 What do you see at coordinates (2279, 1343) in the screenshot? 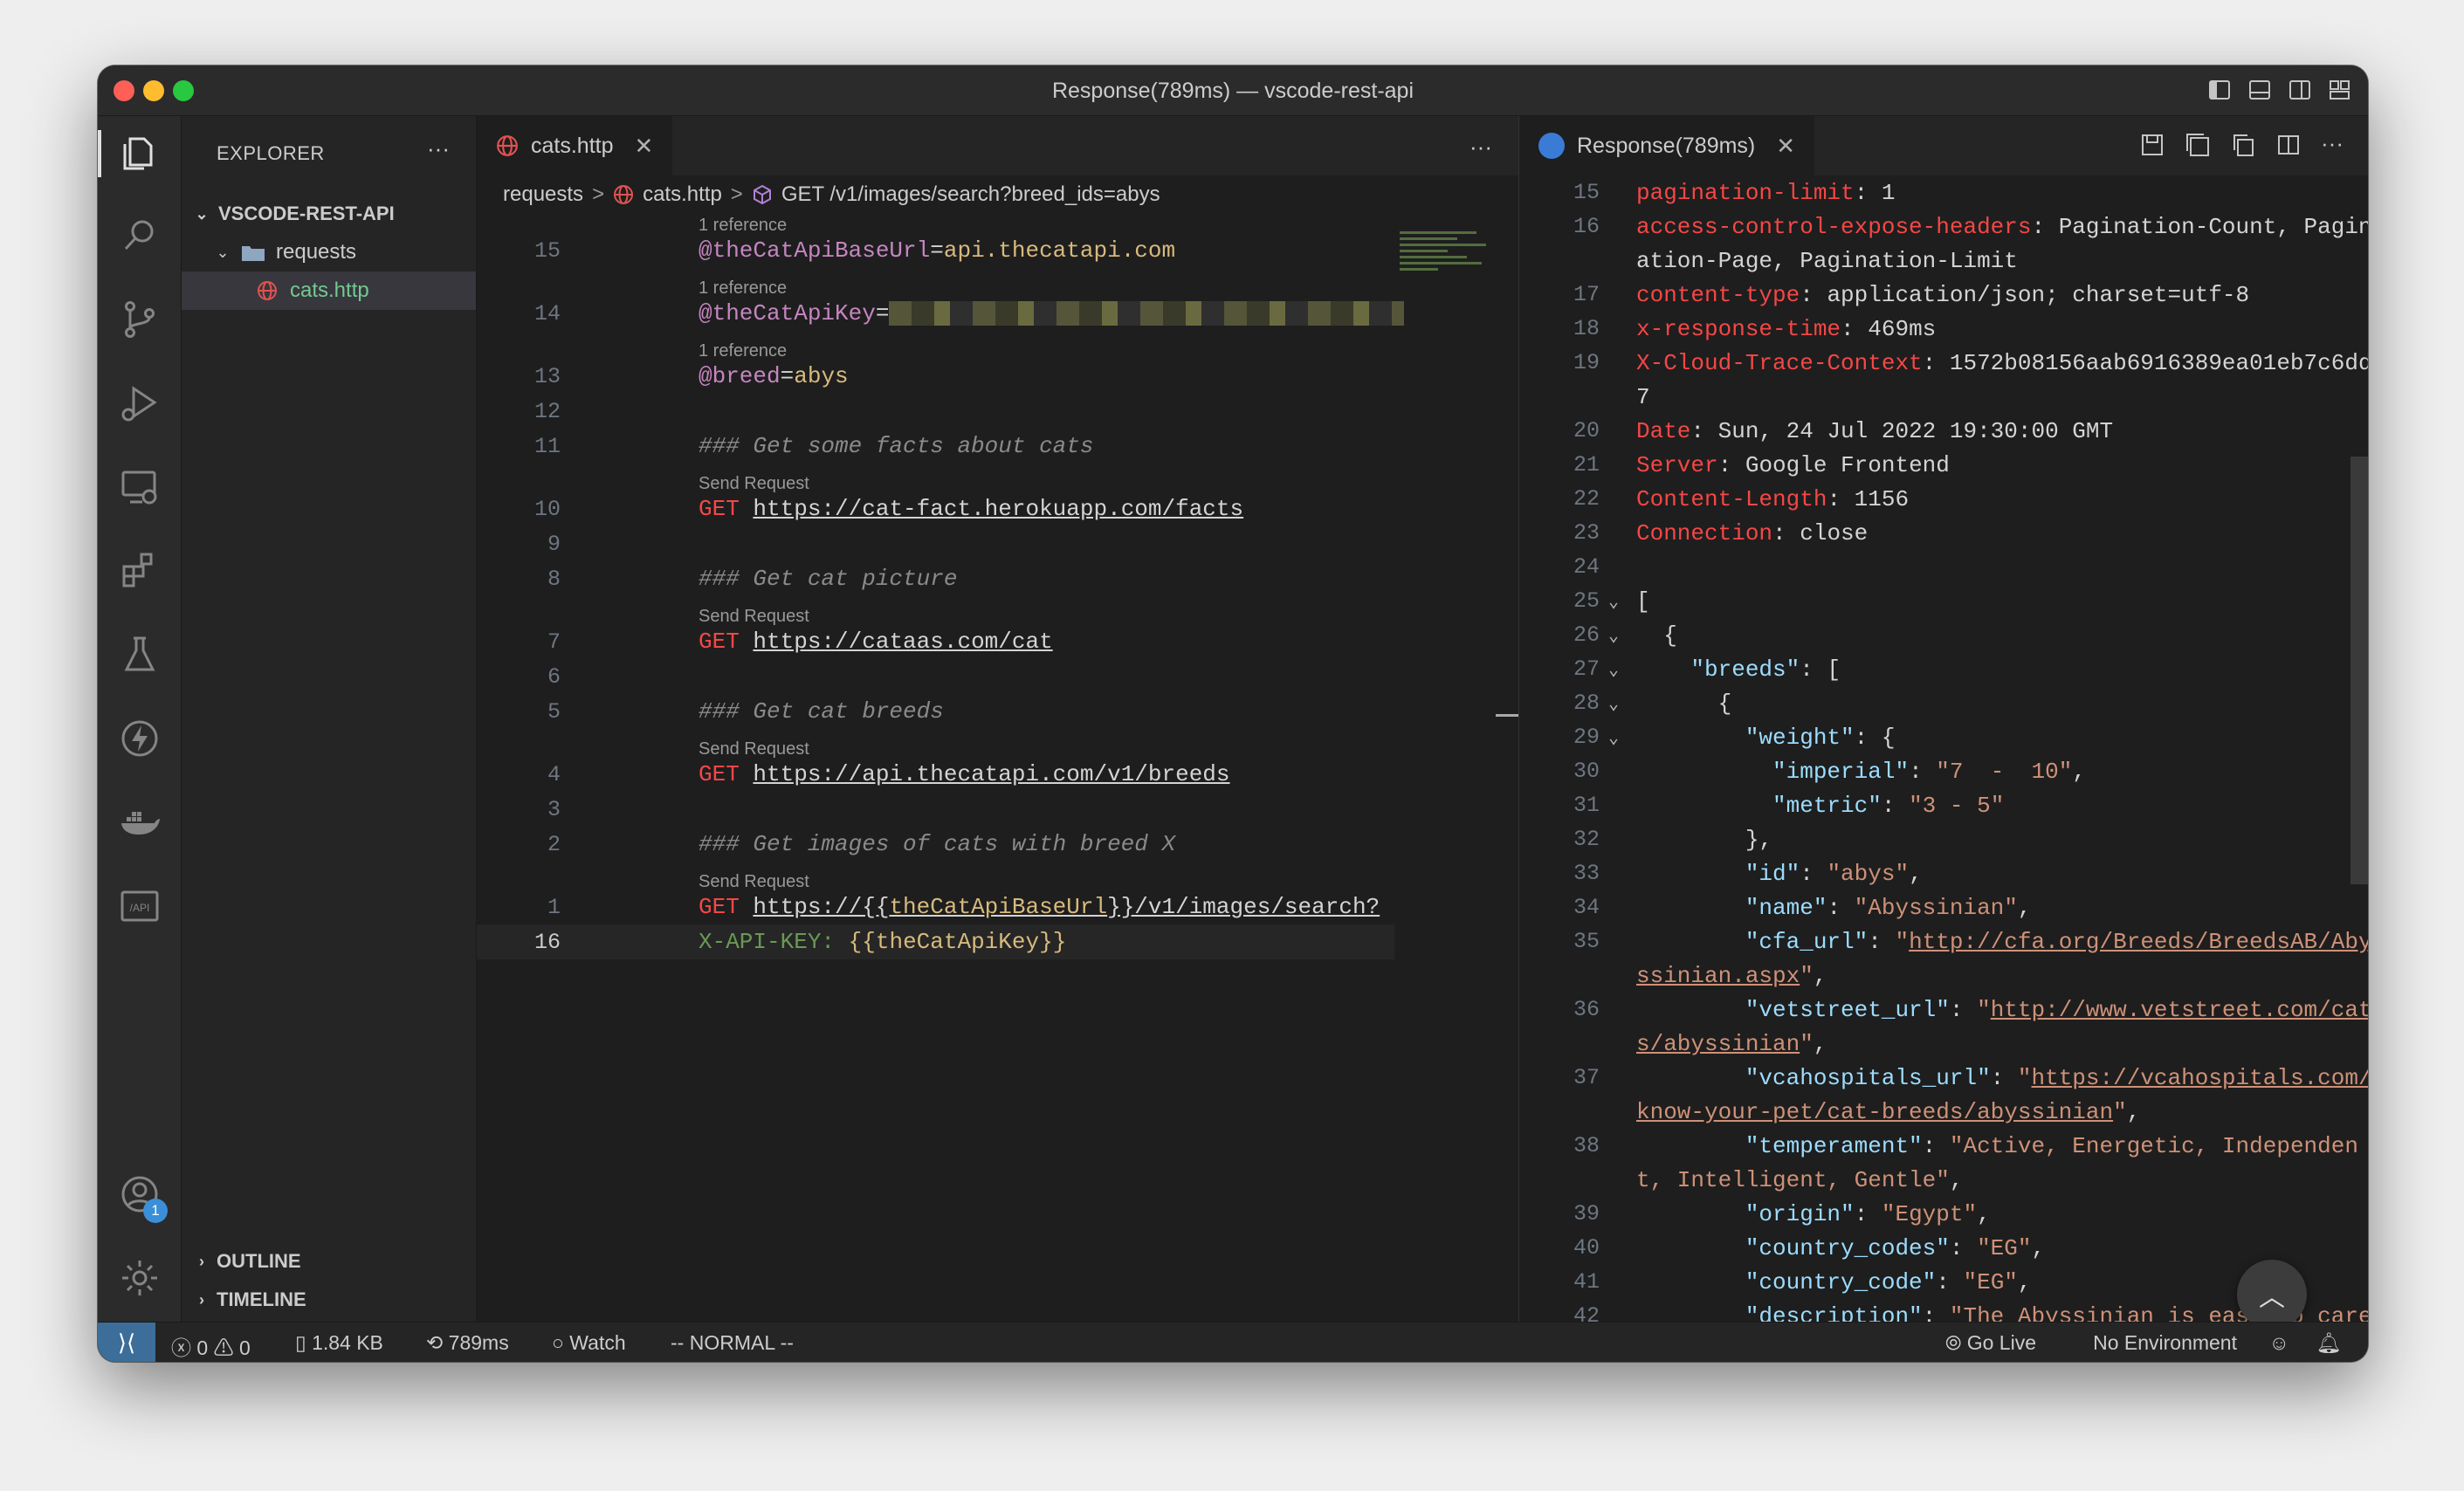
I see `feedback-icon: ☺` at bounding box center [2279, 1343].